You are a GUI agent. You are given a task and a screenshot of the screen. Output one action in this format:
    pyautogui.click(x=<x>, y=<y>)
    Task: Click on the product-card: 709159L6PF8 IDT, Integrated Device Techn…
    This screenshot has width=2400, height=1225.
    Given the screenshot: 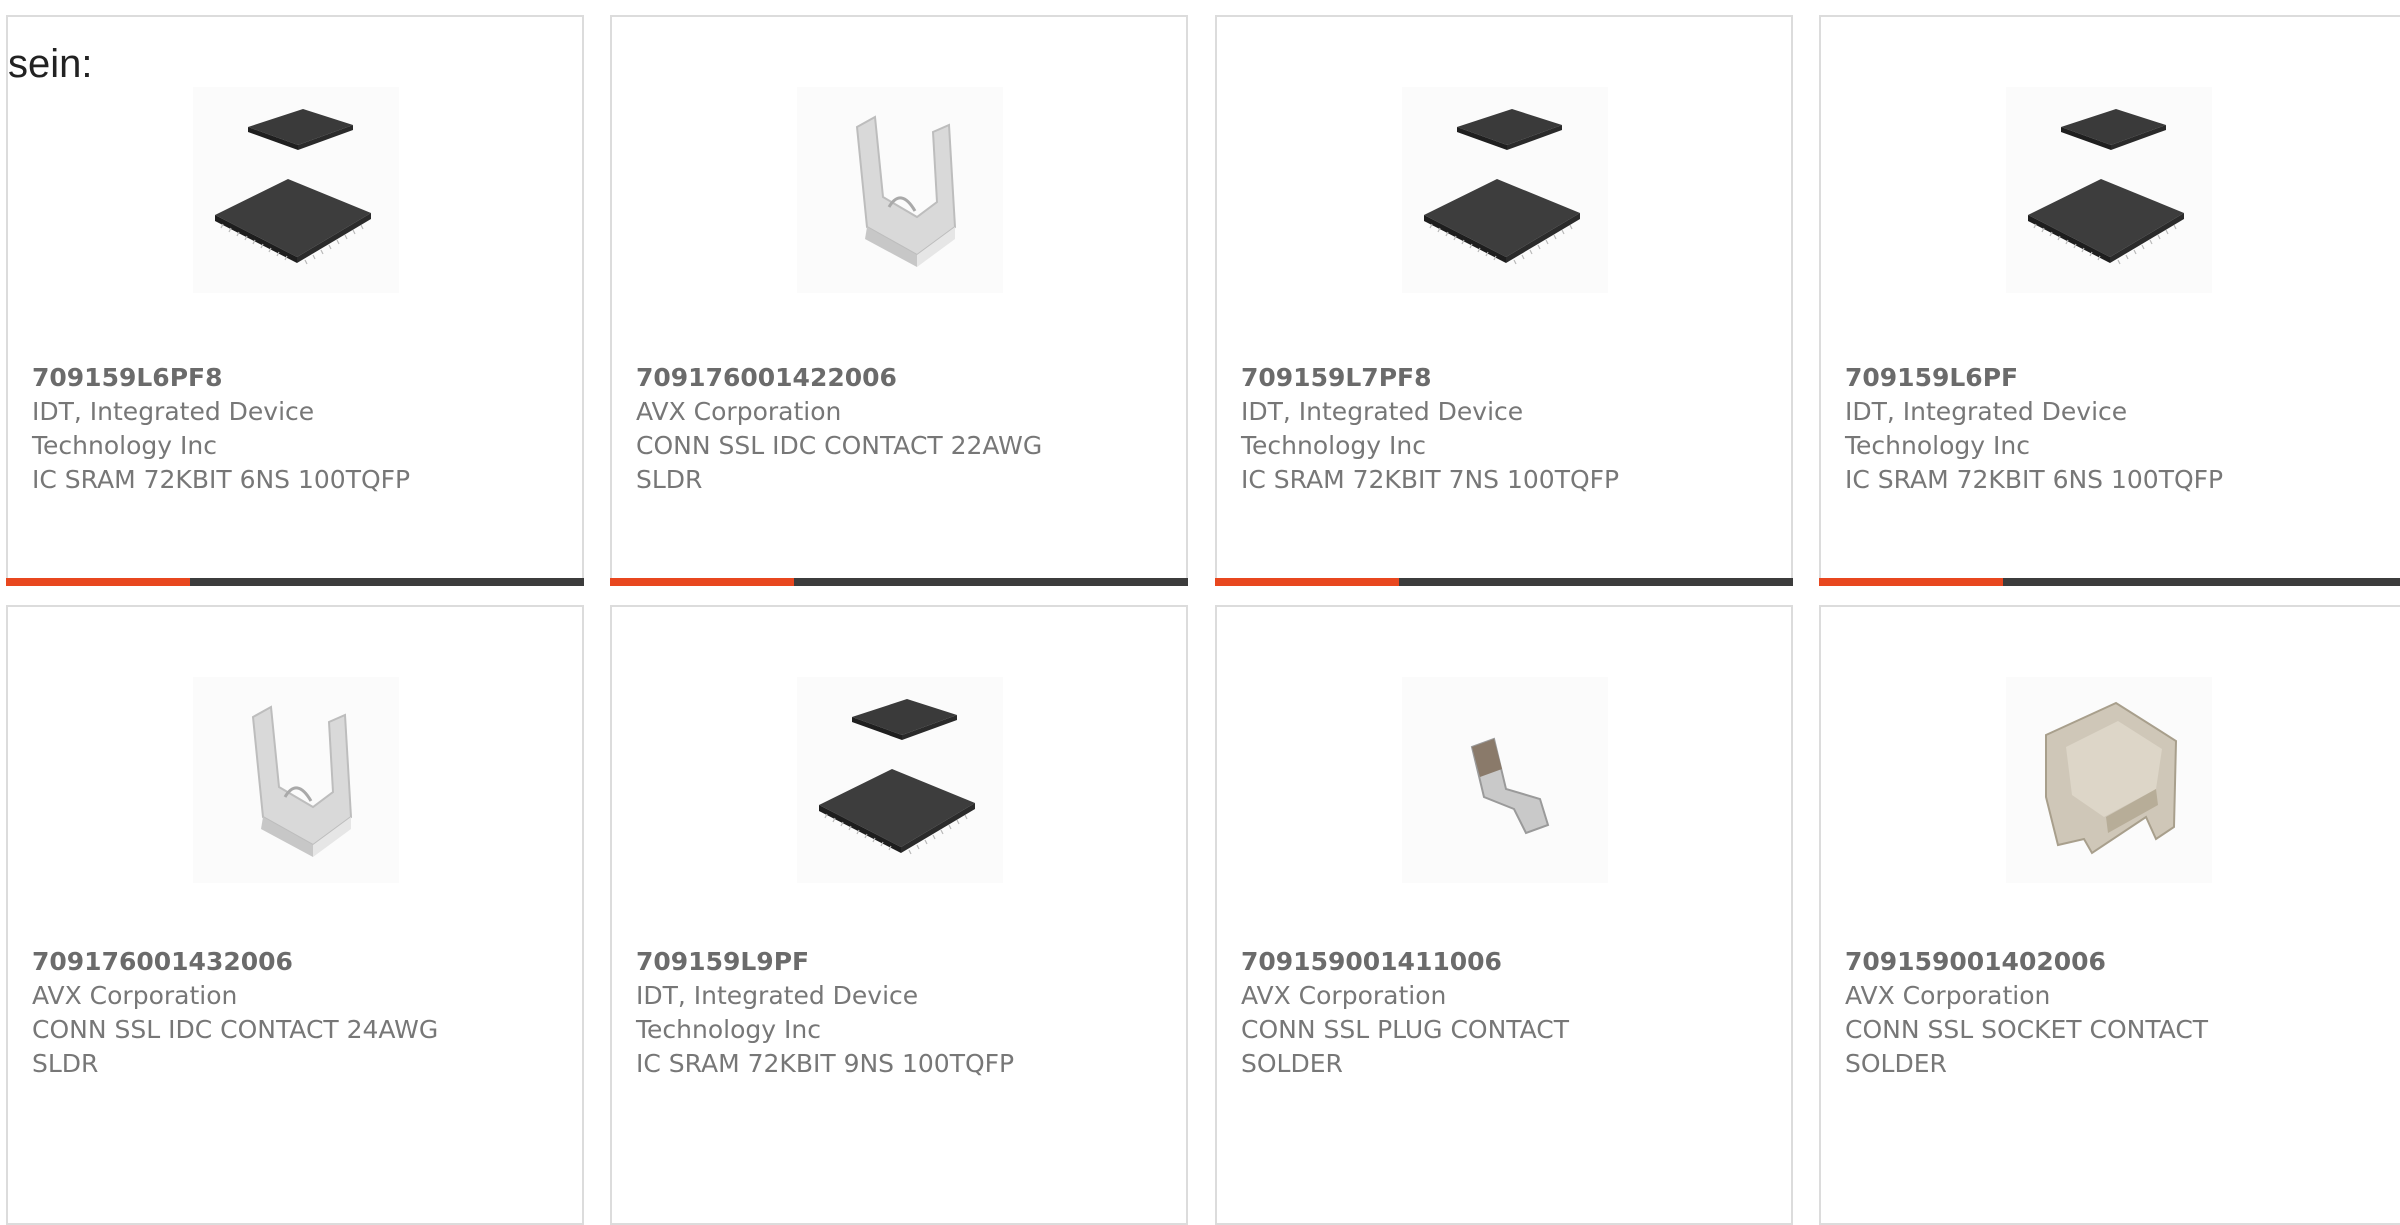 What is the action you would take?
    pyautogui.click(x=295, y=300)
    